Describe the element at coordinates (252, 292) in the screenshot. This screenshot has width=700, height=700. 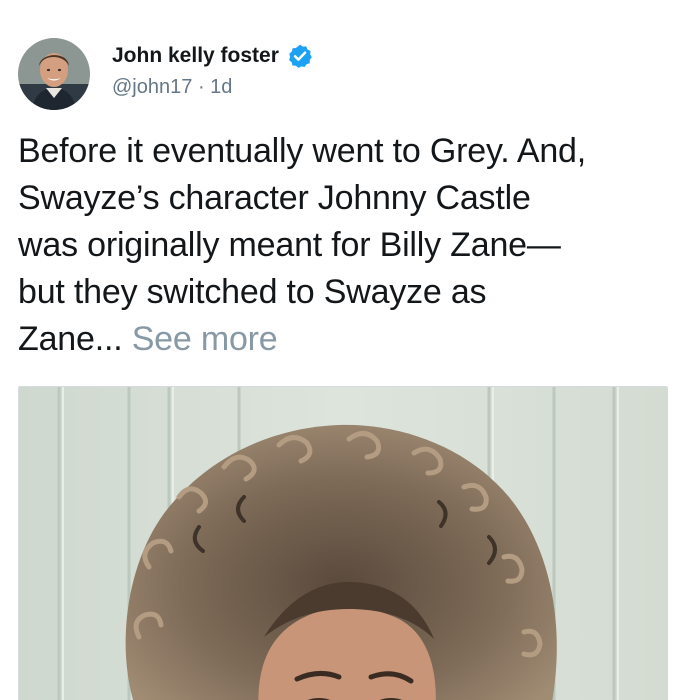
I see `tweet-text-line: but they switched to Swayze as` at that location.